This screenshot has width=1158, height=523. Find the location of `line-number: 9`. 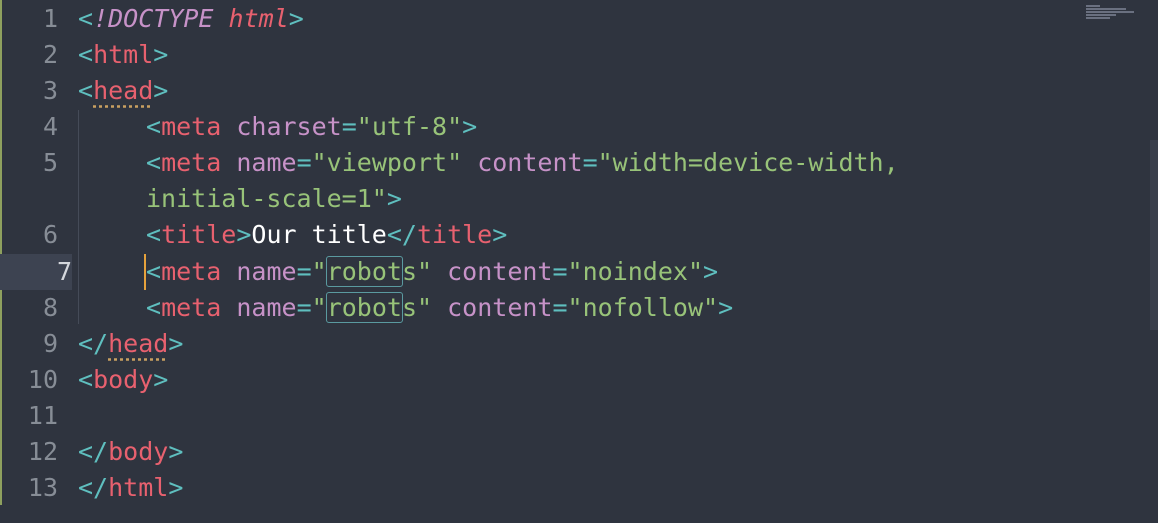

line-number: 9 is located at coordinates (50, 343).